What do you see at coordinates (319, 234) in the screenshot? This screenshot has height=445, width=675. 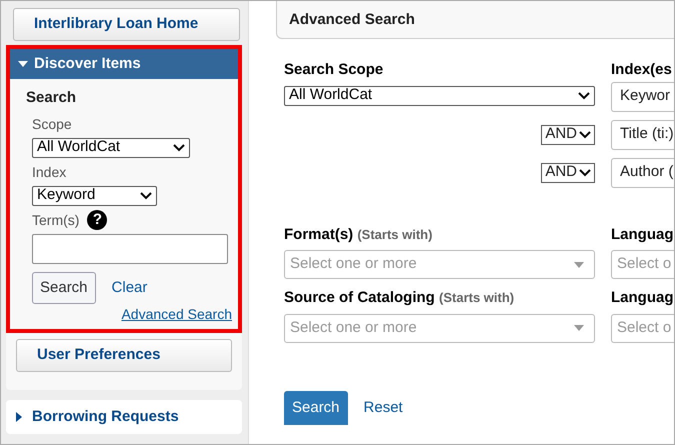 I see `filter-label: Format(s)` at bounding box center [319, 234].